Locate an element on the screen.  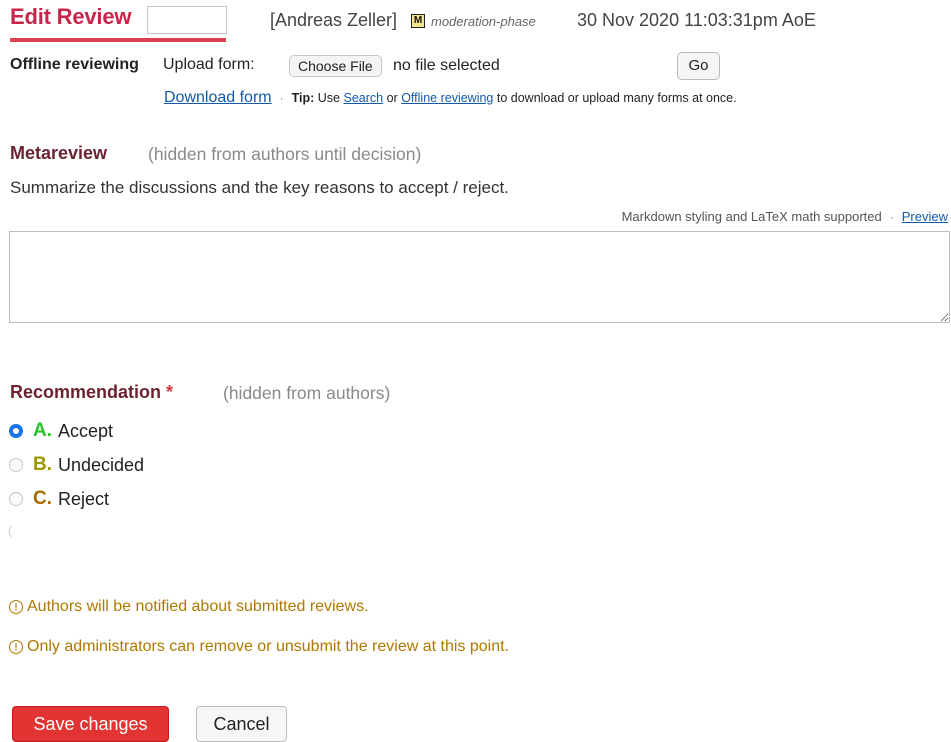
tip-label: Tip: is located at coordinates (303, 98).